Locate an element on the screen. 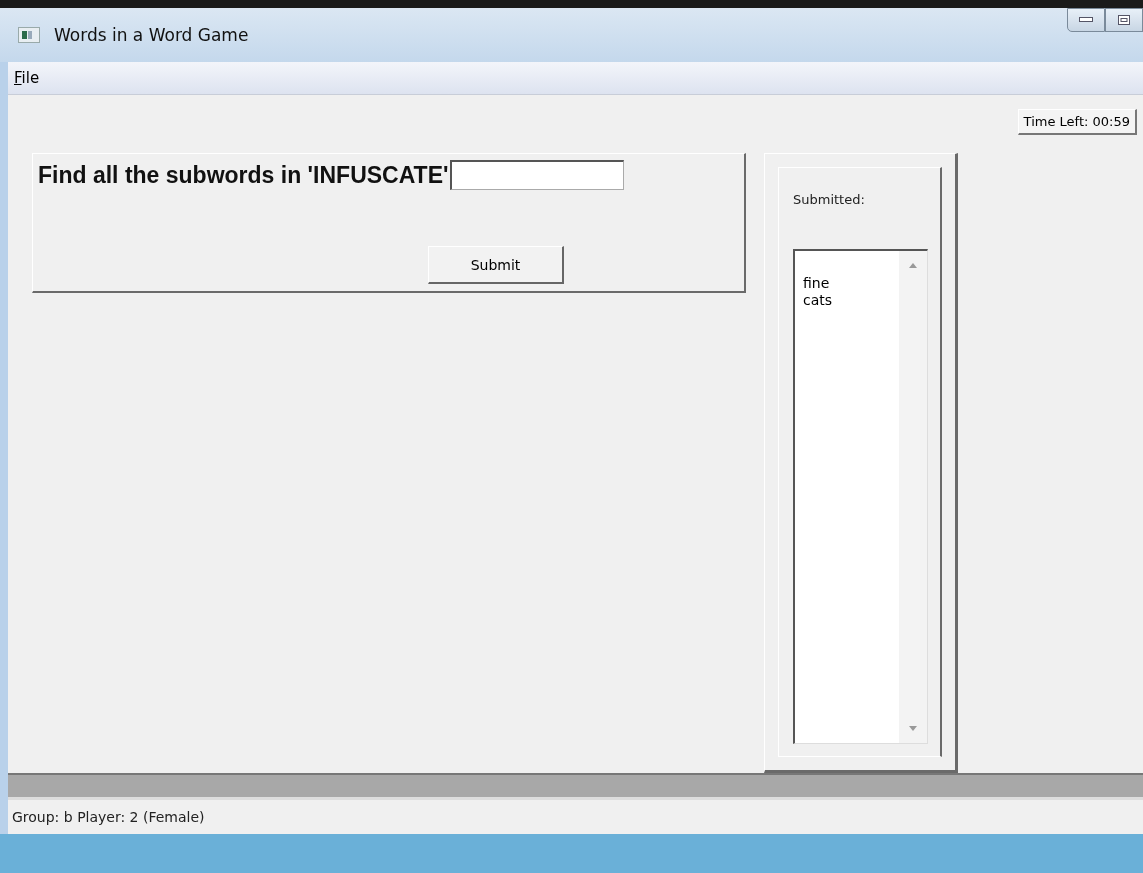 This screenshot has height=873, width=1143. submit-button: Submit is located at coordinates (496, 265).